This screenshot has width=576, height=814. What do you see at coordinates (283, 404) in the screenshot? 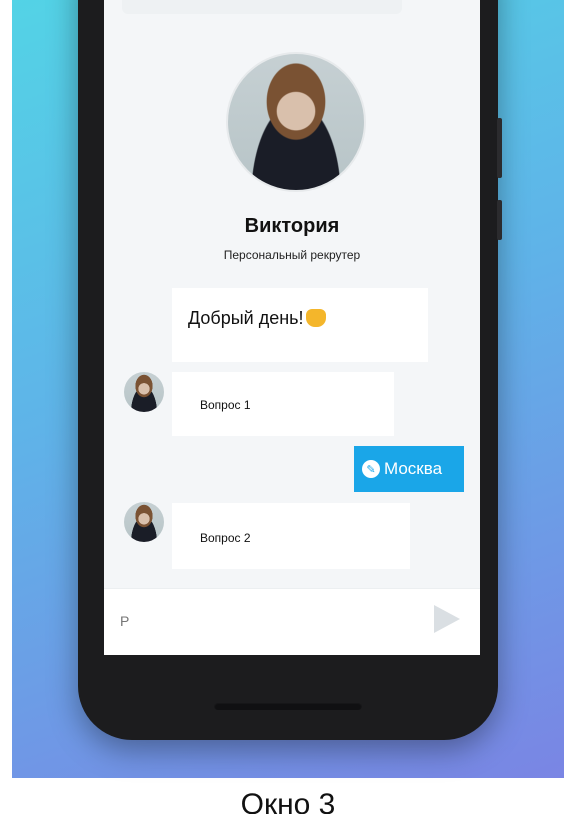
I see `message-bubble: Вопрос 1` at bounding box center [283, 404].